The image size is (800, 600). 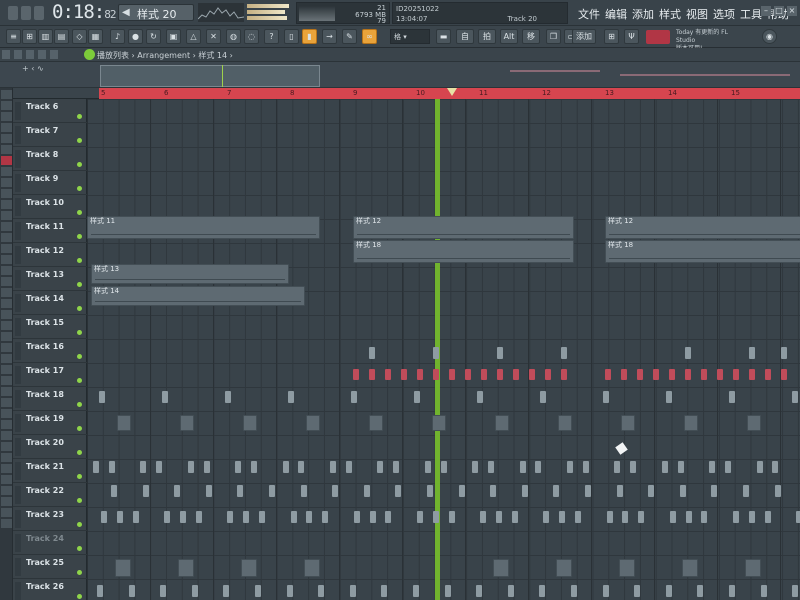 What do you see at coordinates (658, 37) in the screenshot?
I see `news-toggle` at bounding box center [658, 37].